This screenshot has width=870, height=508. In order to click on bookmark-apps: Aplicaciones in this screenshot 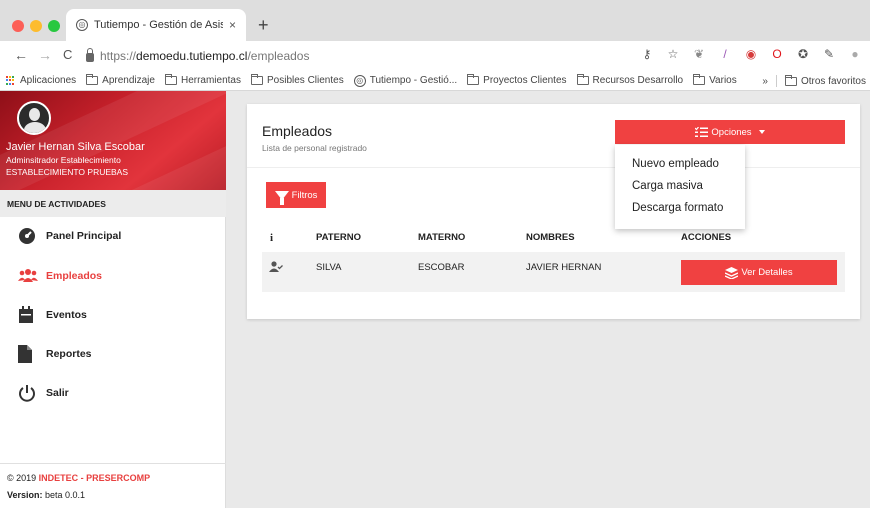, I will do `click(41, 80)`.